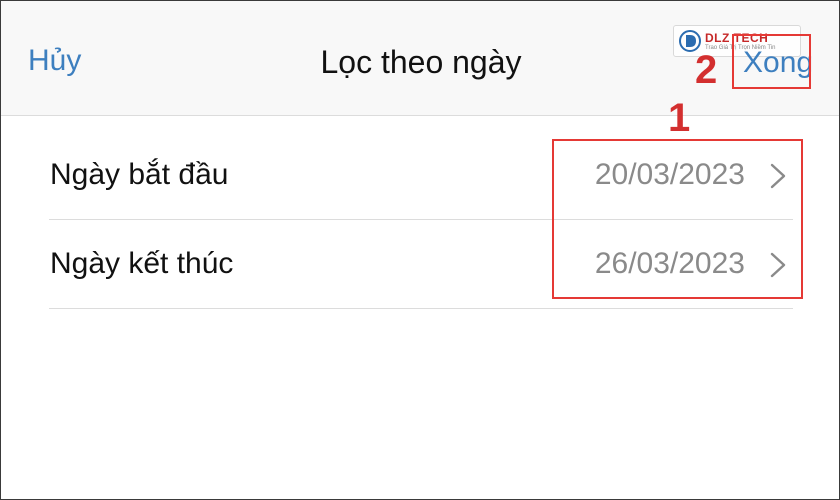 This screenshot has width=840, height=500. What do you see at coordinates (706, 70) in the screenshot?
I see `step-number-2: 2` at bounding box center [706, 70].